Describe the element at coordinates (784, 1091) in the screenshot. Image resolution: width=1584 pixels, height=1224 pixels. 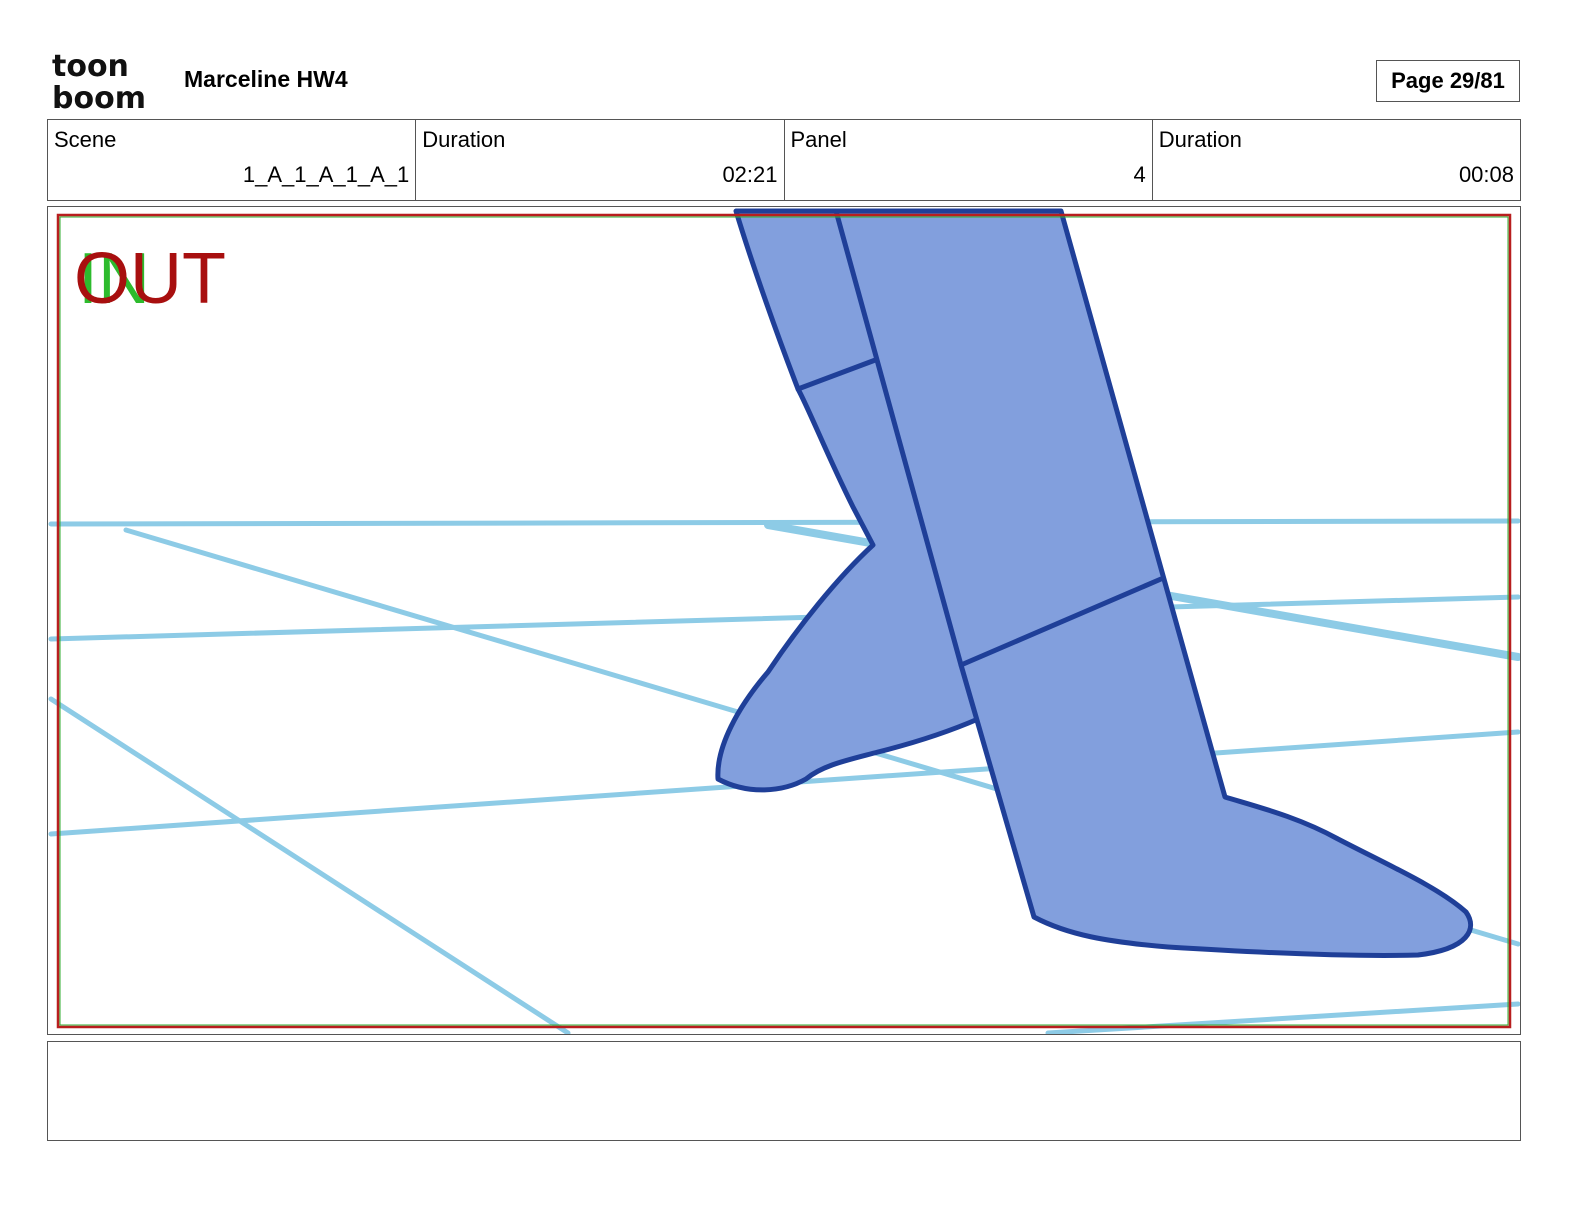
I see `notes-box` at that location.